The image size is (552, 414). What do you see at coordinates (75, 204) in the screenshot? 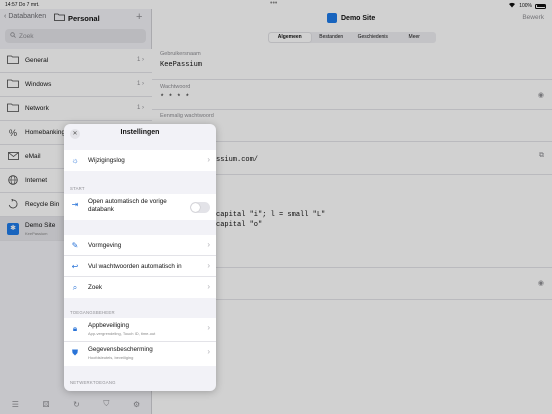
I see `login-icon: ⇥` at bounding box center [75, 204].